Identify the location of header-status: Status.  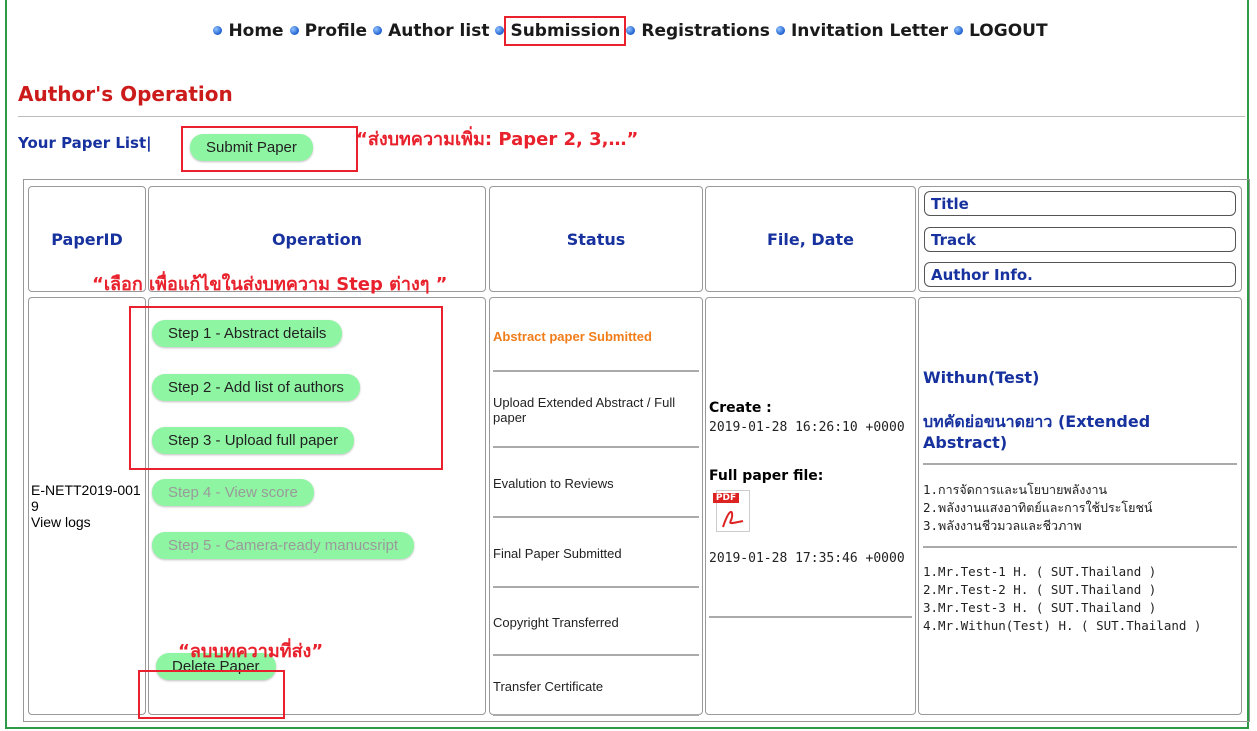
(596, 239).